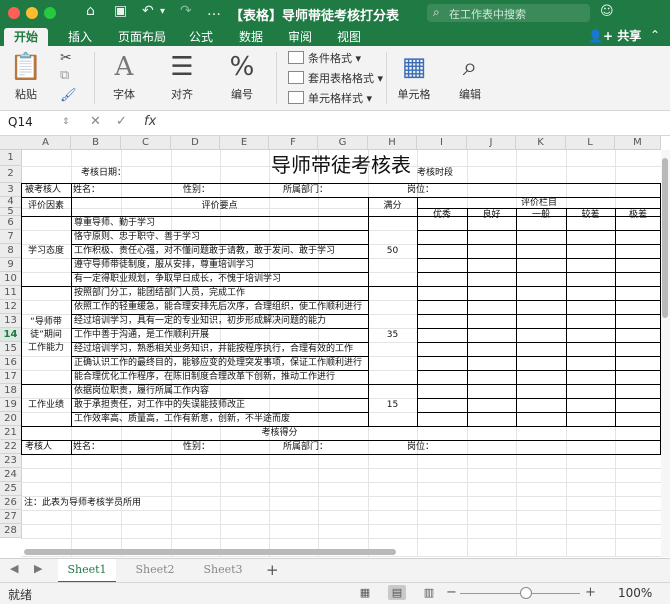  I want to click on column-header-l: L, so click(590, 143).